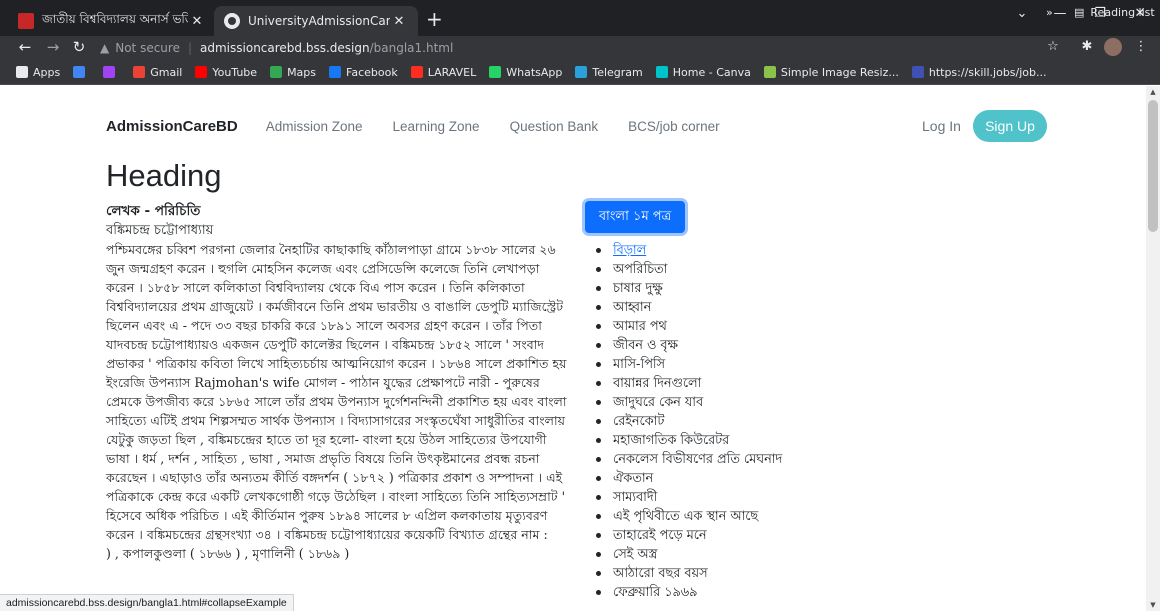 This screenshot has height=611, width=1160. Describe the element at coordinates (746, 573) in the screenshot. I see `chapter-list-item: আঠারো বছর বয়স` at that location.